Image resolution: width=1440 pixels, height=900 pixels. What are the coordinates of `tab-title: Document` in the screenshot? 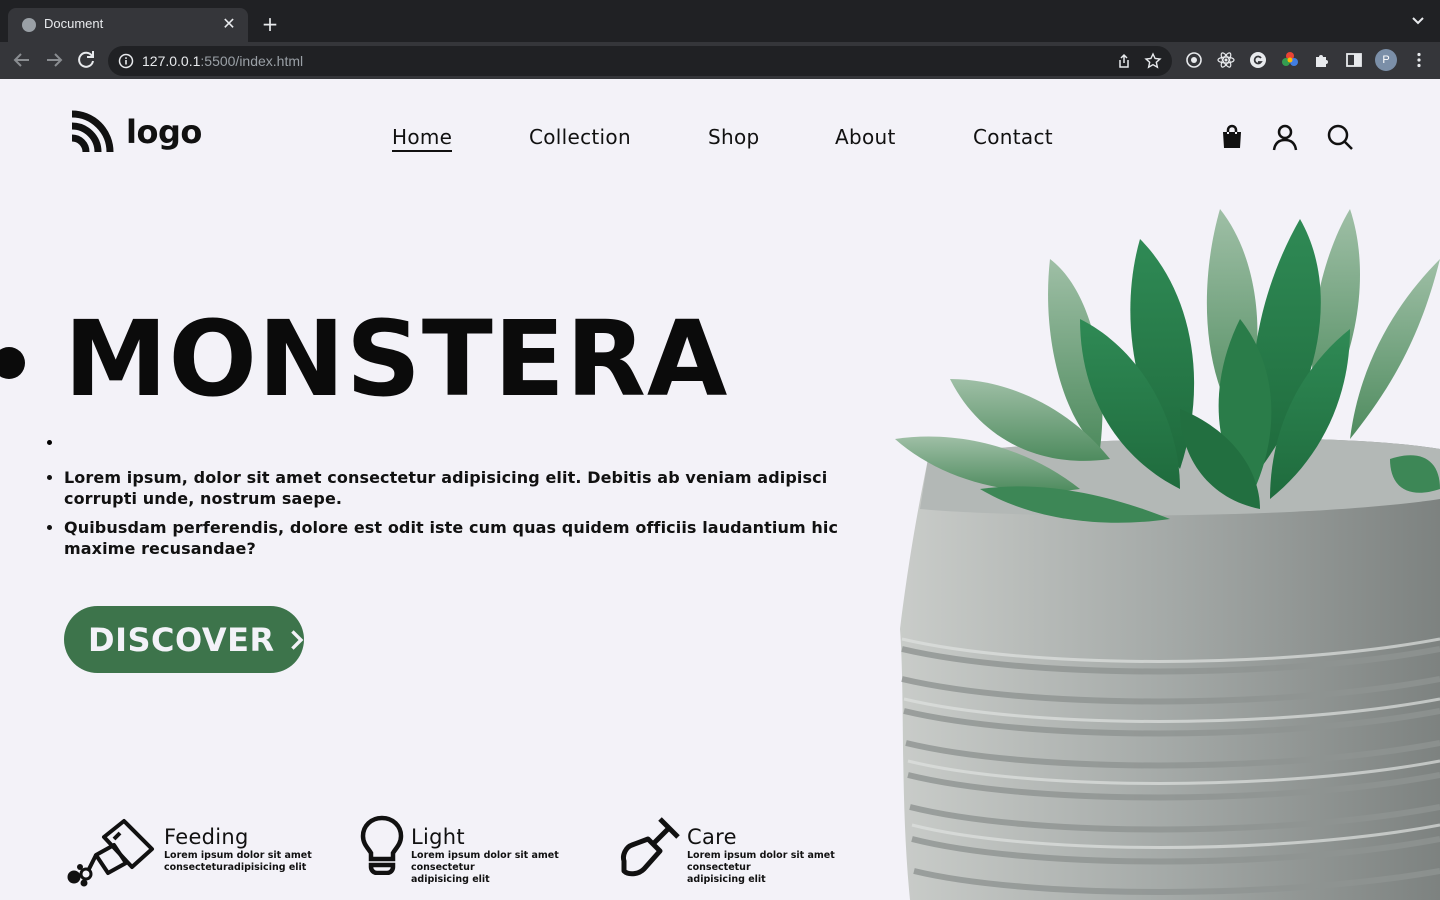 It's located at (74, 23).